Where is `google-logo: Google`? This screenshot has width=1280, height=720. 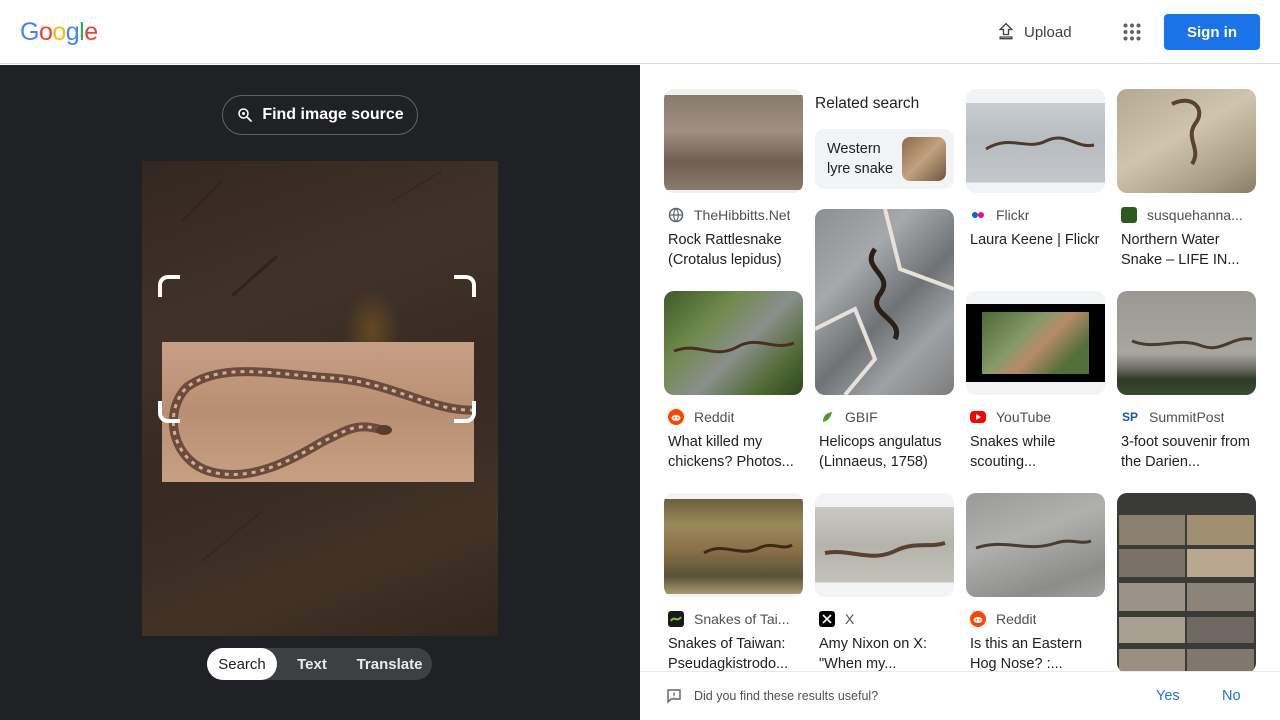
google-logo: Google is located at coordinates (59, 32).